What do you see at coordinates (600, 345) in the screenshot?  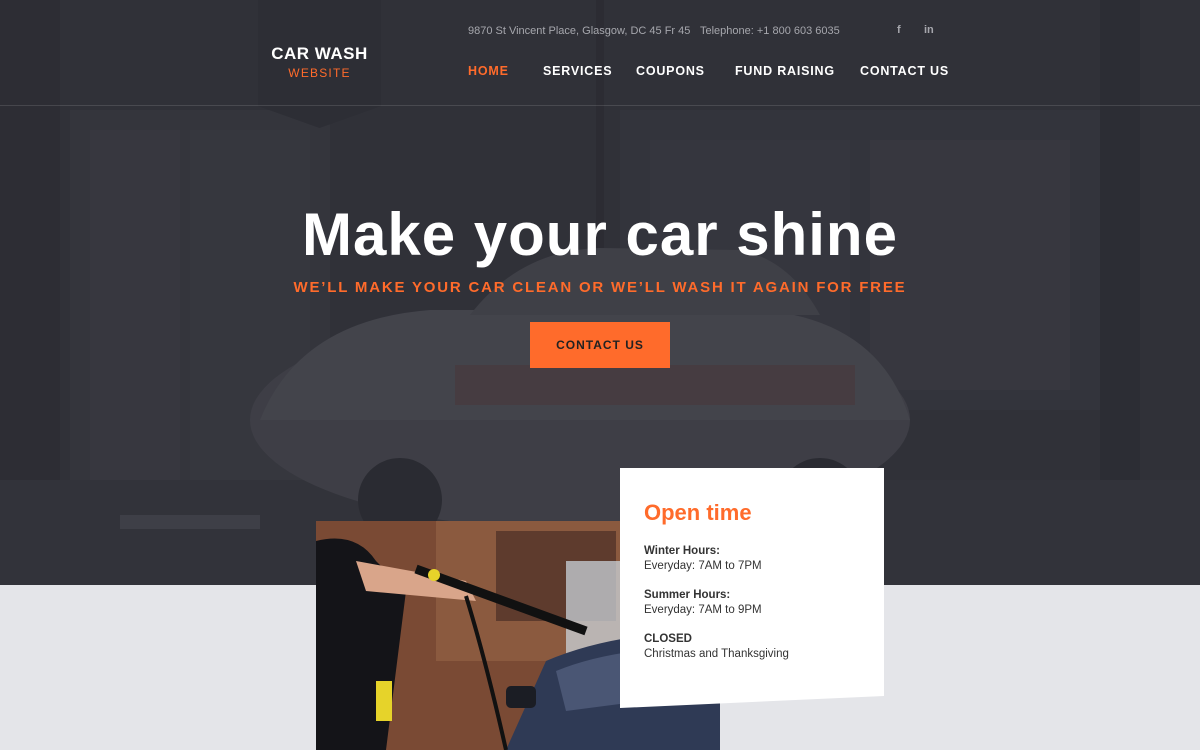 I see `contact-us-button: CONTACT US` at bounding box center [600, 345].